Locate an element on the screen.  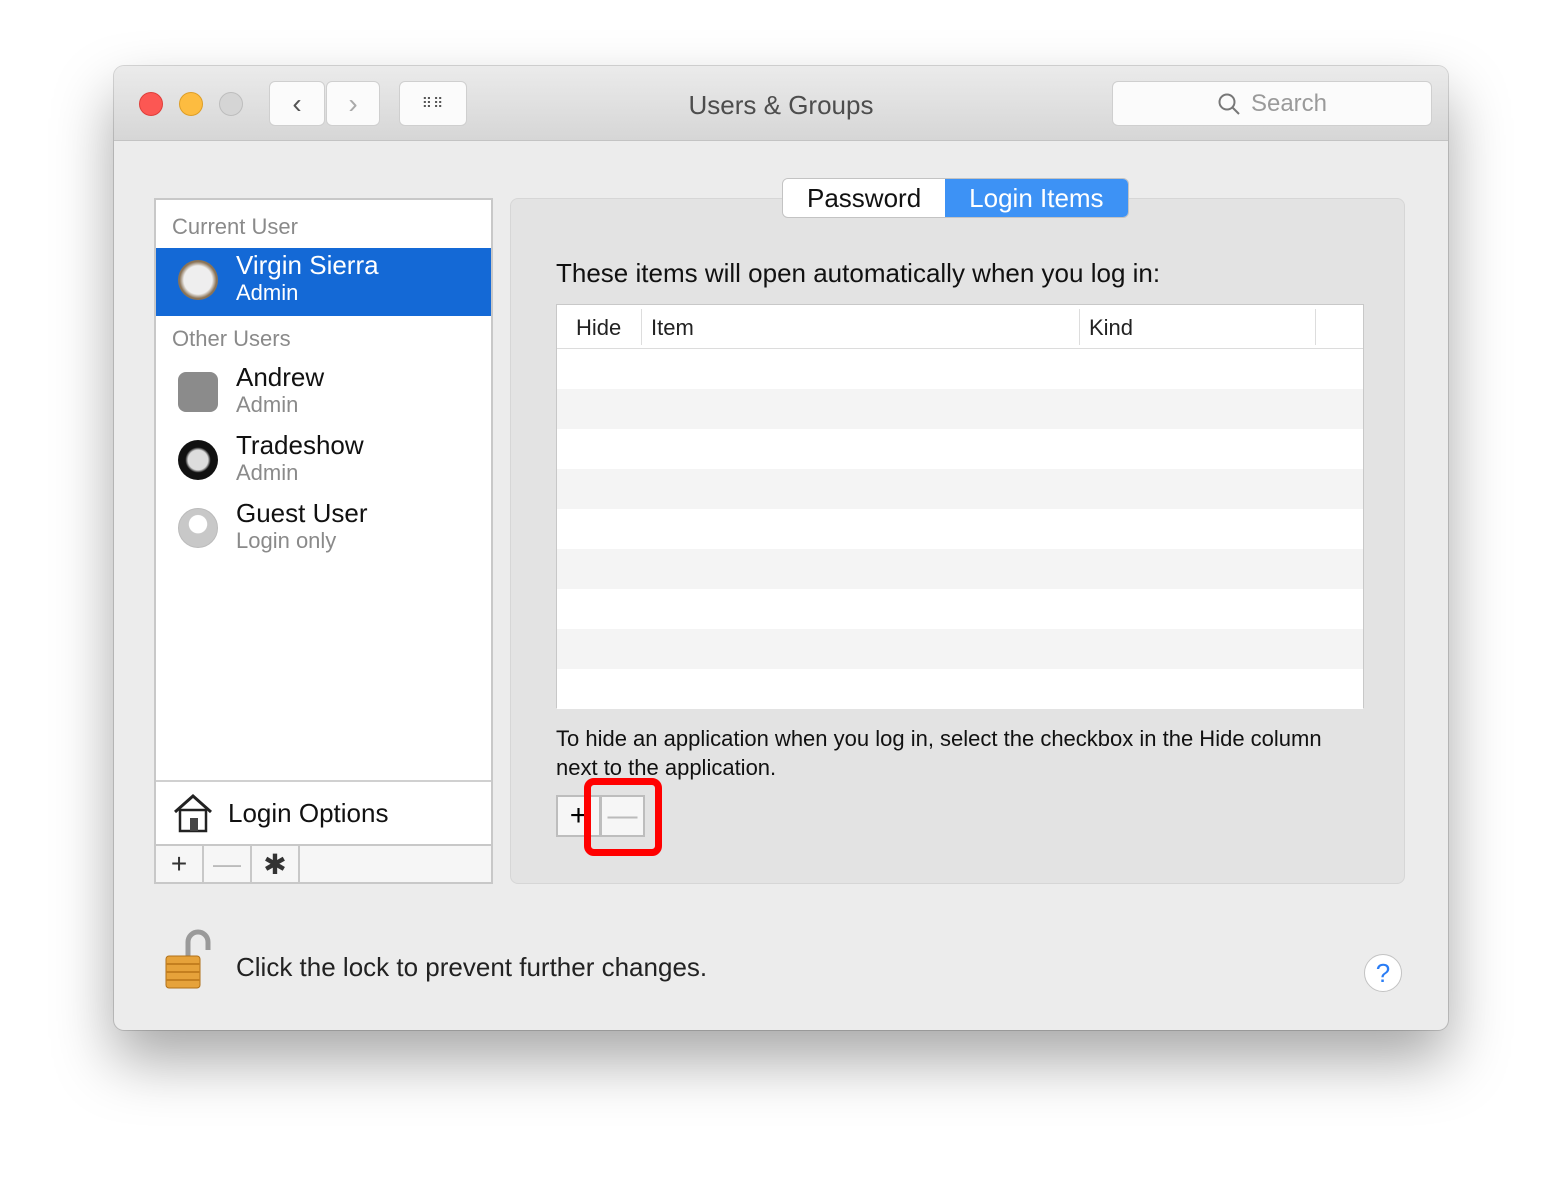
tab-bar: Password Login Items is located at coordinates (955, 198).